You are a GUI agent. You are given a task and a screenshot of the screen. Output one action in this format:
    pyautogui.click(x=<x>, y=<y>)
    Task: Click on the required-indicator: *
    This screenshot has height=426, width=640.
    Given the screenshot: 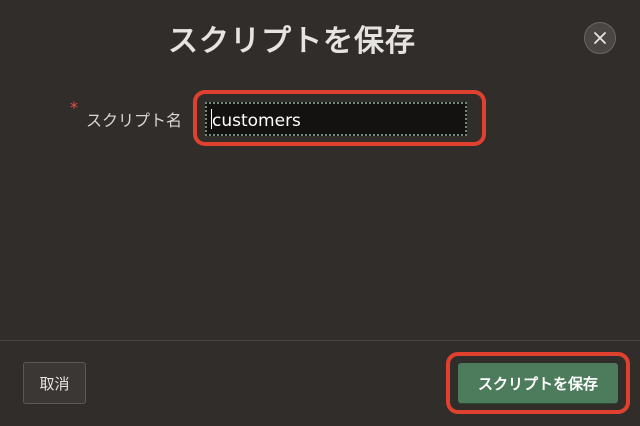 What is the action you would take?
    pyautogui.click(x=74, y=107)
    